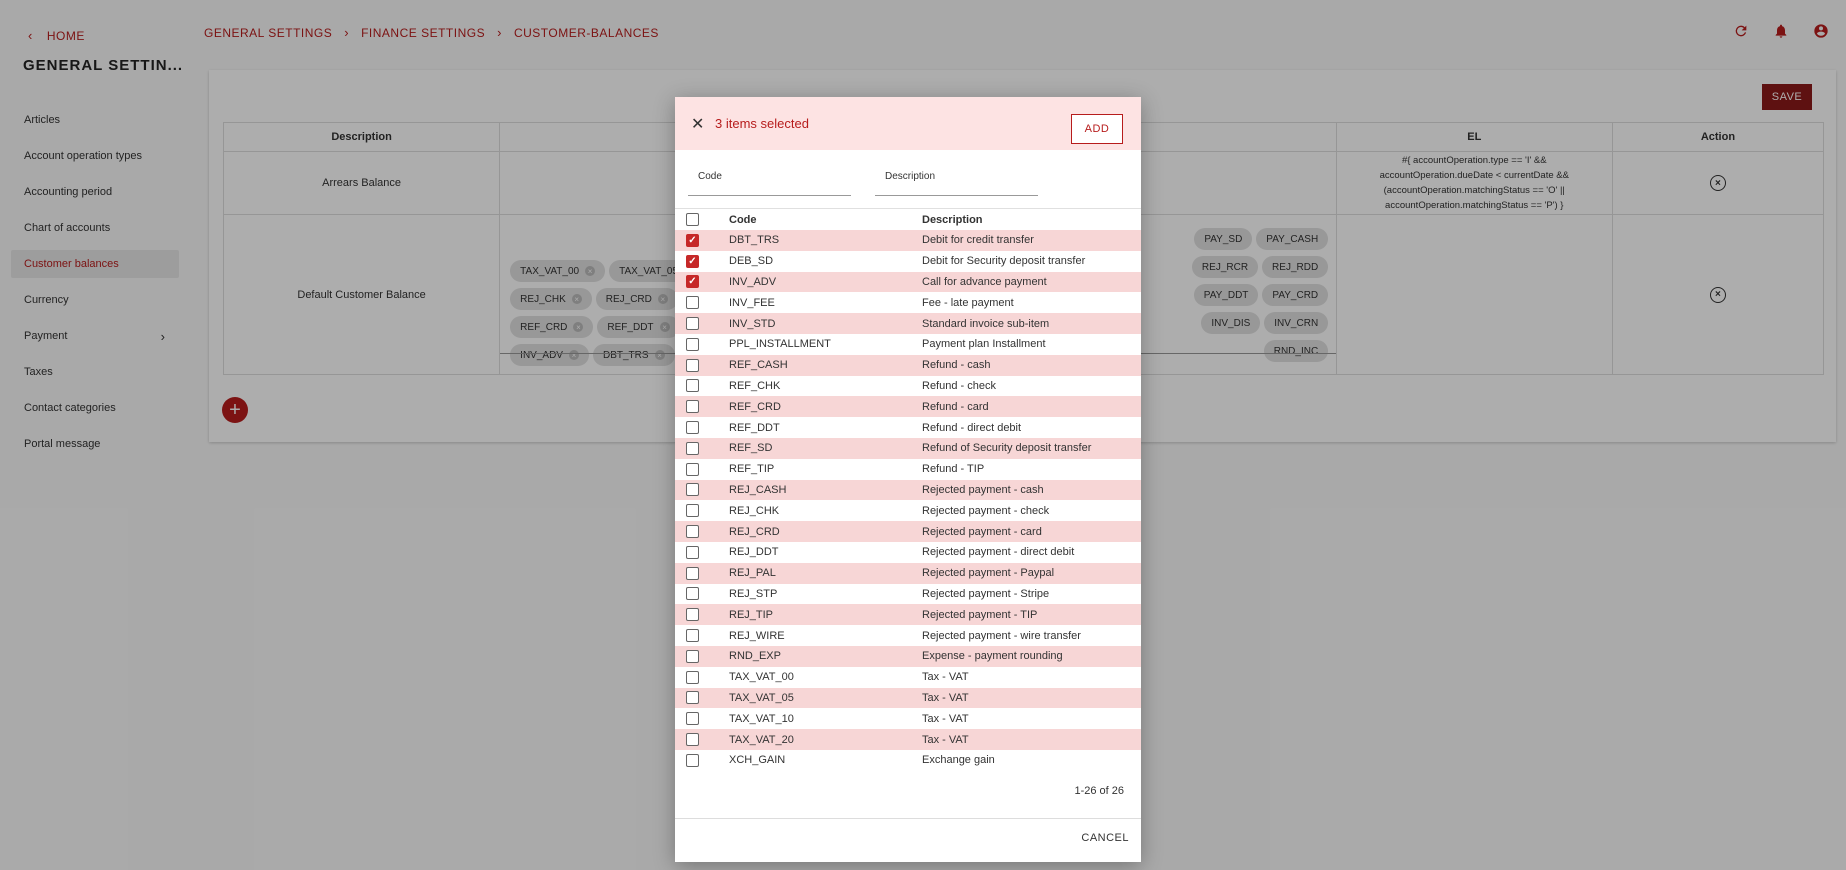 Image resolution: width=1846 pixels, height=870 pixels. What do you see at coordinates (908, 123) in the screenshot?
I see `dialog-header: ✕ 3 items selected ADD` at bounding box center [908, 123].